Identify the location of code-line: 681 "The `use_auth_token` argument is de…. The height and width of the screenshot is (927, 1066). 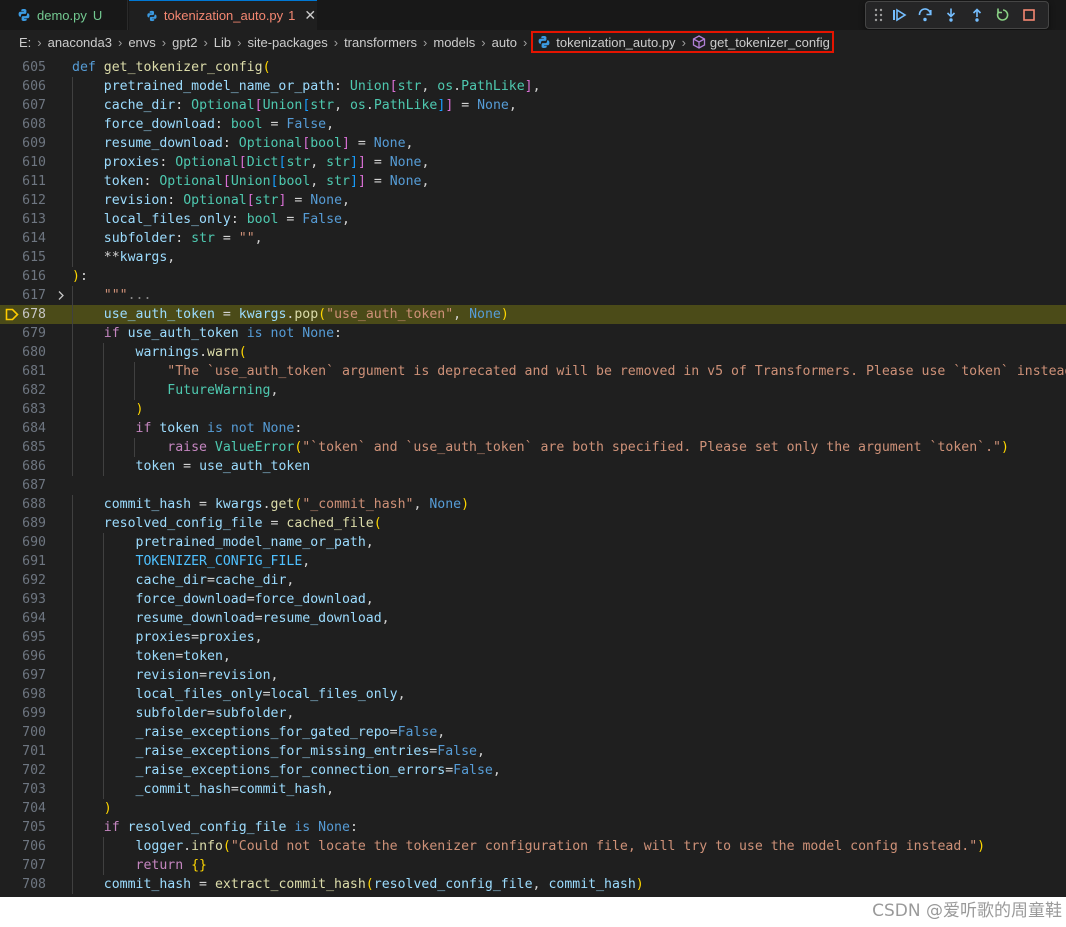
(533, 371).